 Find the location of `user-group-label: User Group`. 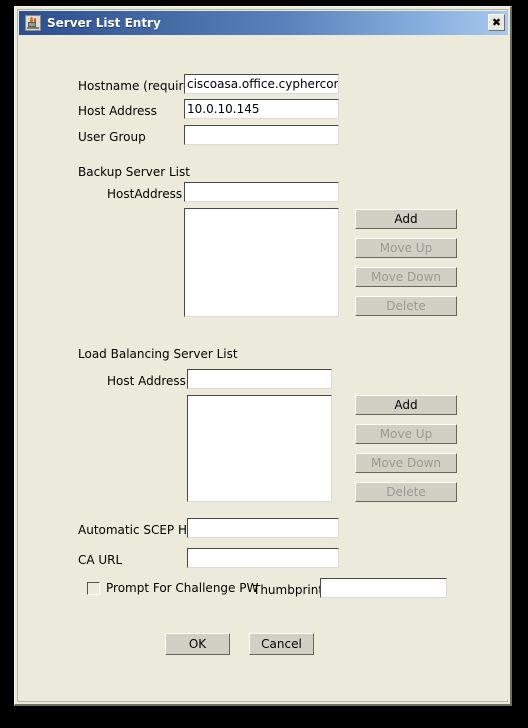

user-group-label: User Group is located at coordinates (112, 137).